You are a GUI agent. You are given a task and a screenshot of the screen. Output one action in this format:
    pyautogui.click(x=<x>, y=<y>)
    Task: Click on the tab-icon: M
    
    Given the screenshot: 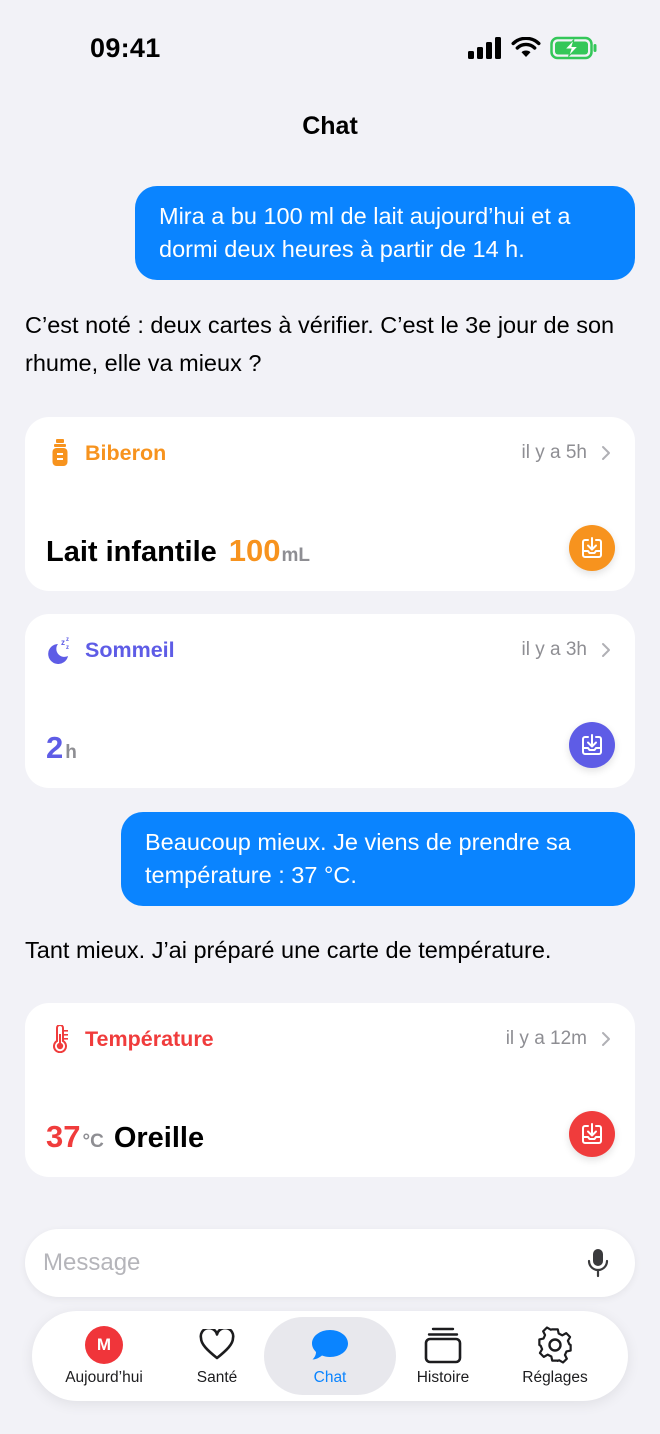 What is the action you would take?
    pyautogui.click(x=104, y=1345)
    